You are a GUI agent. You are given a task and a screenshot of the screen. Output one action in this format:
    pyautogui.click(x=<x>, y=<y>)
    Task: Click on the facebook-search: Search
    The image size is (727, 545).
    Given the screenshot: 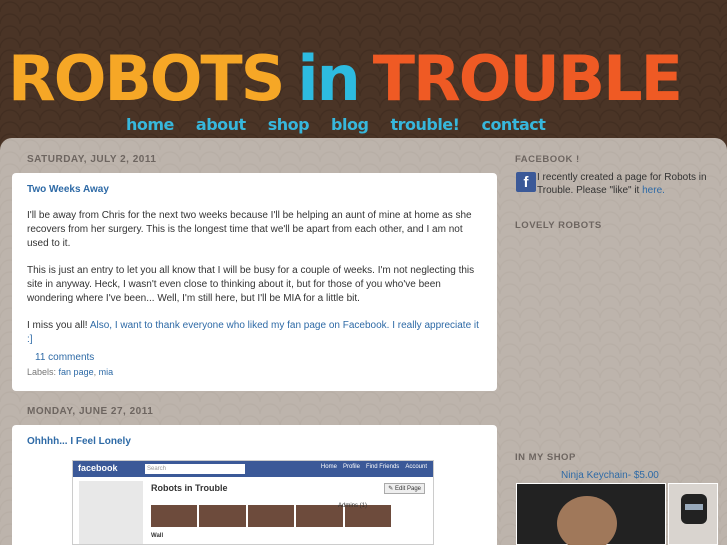 What is the action you would take?
    pyautogui.click(x=195, y=469)
    